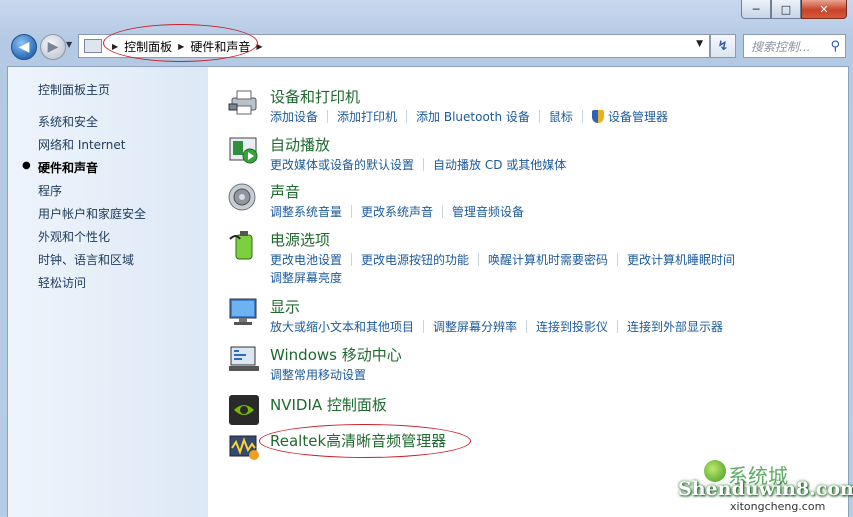 The height and width of the screenshot is (517, 853). What do you see at coordinates (93, 46) in the screenshot?
I see `control-panel-icon` at bounding box center [93, 46].